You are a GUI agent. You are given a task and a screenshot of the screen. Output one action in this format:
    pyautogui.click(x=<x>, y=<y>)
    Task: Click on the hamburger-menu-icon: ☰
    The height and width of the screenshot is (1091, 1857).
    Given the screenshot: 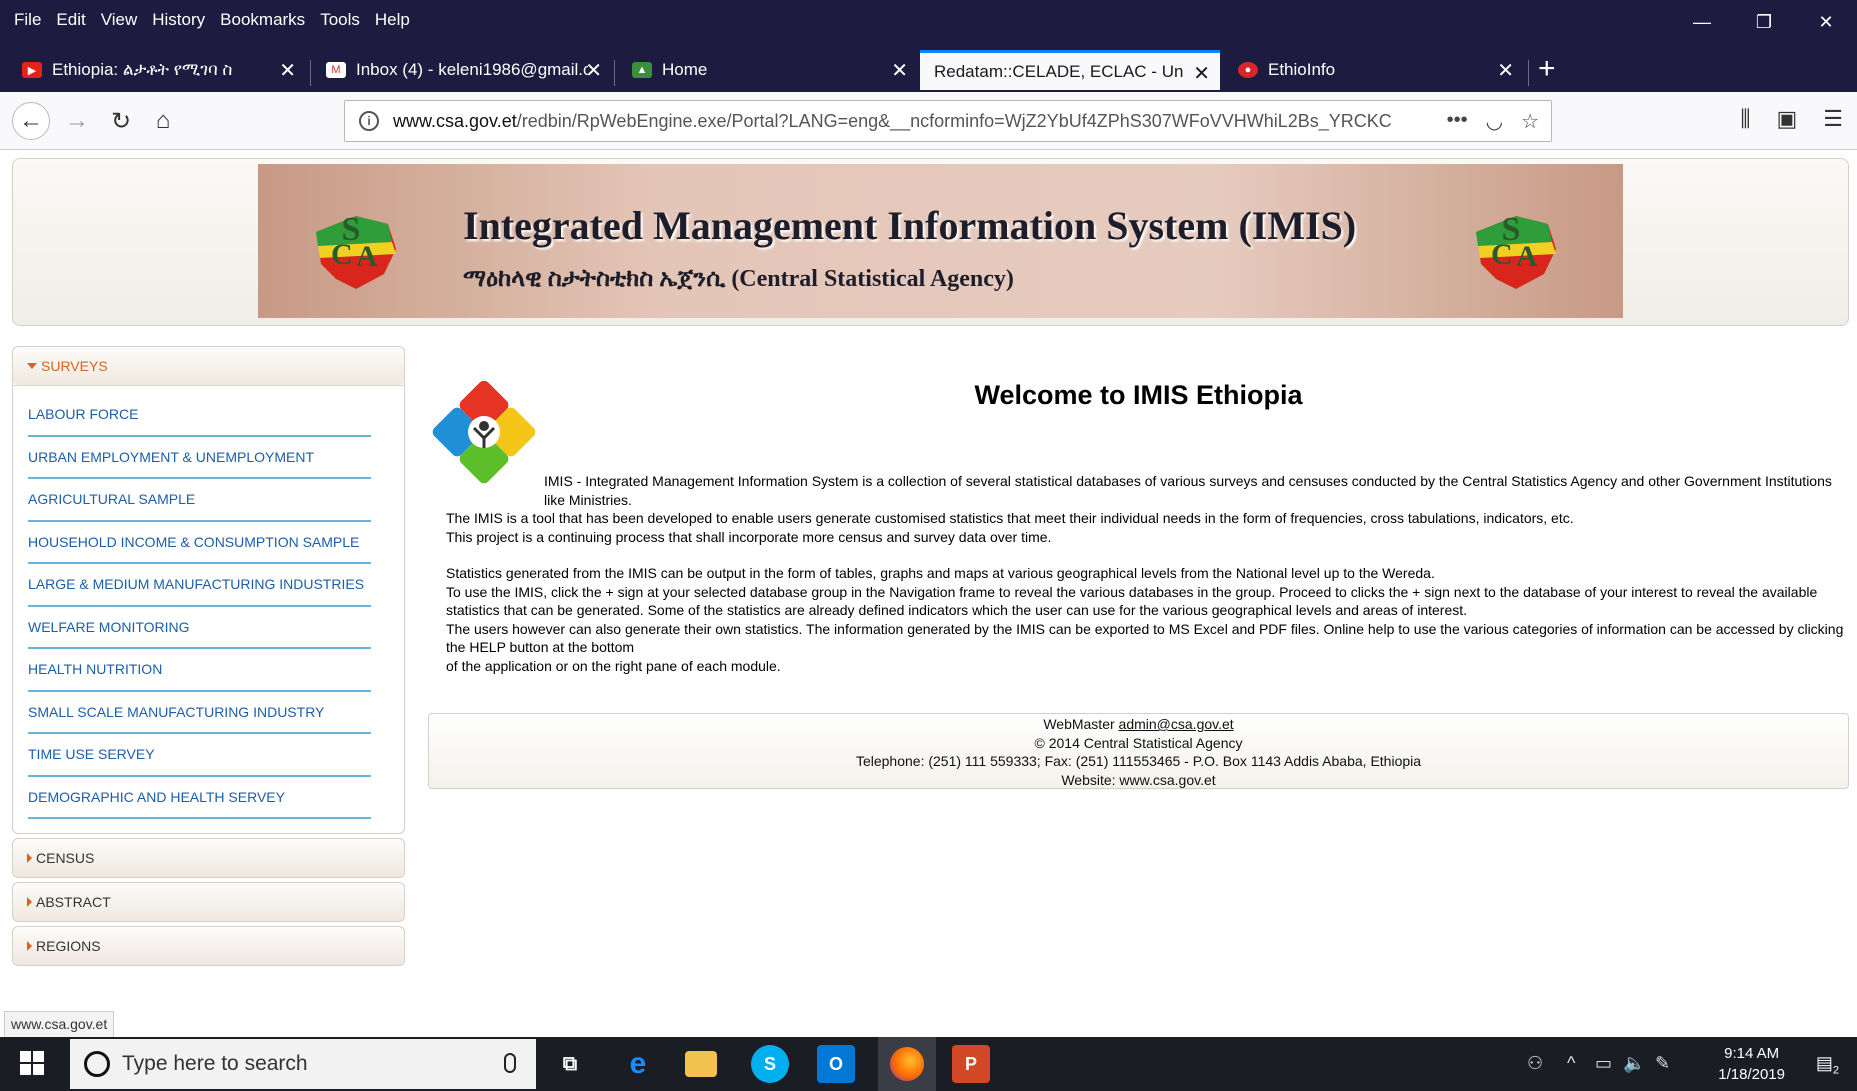 What is the action you would take?
    pyautogui.click(x=1833, y=119)
    